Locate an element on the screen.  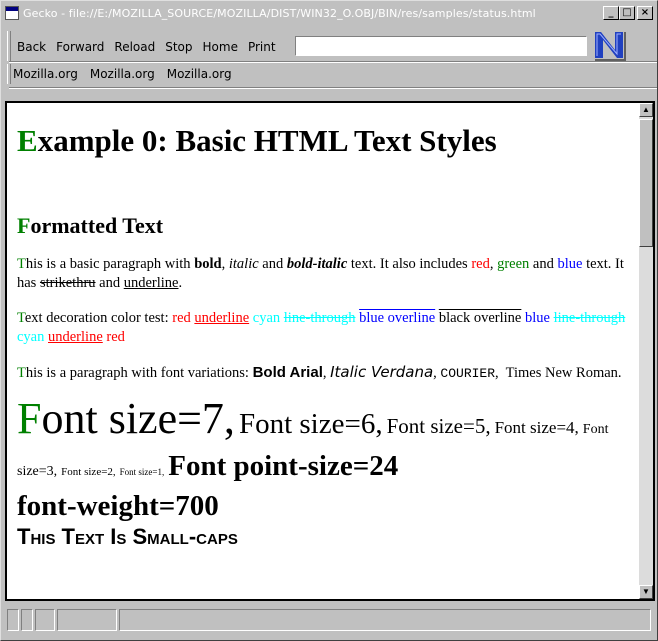
status-progress-cell is located at coordinates (87, 620).